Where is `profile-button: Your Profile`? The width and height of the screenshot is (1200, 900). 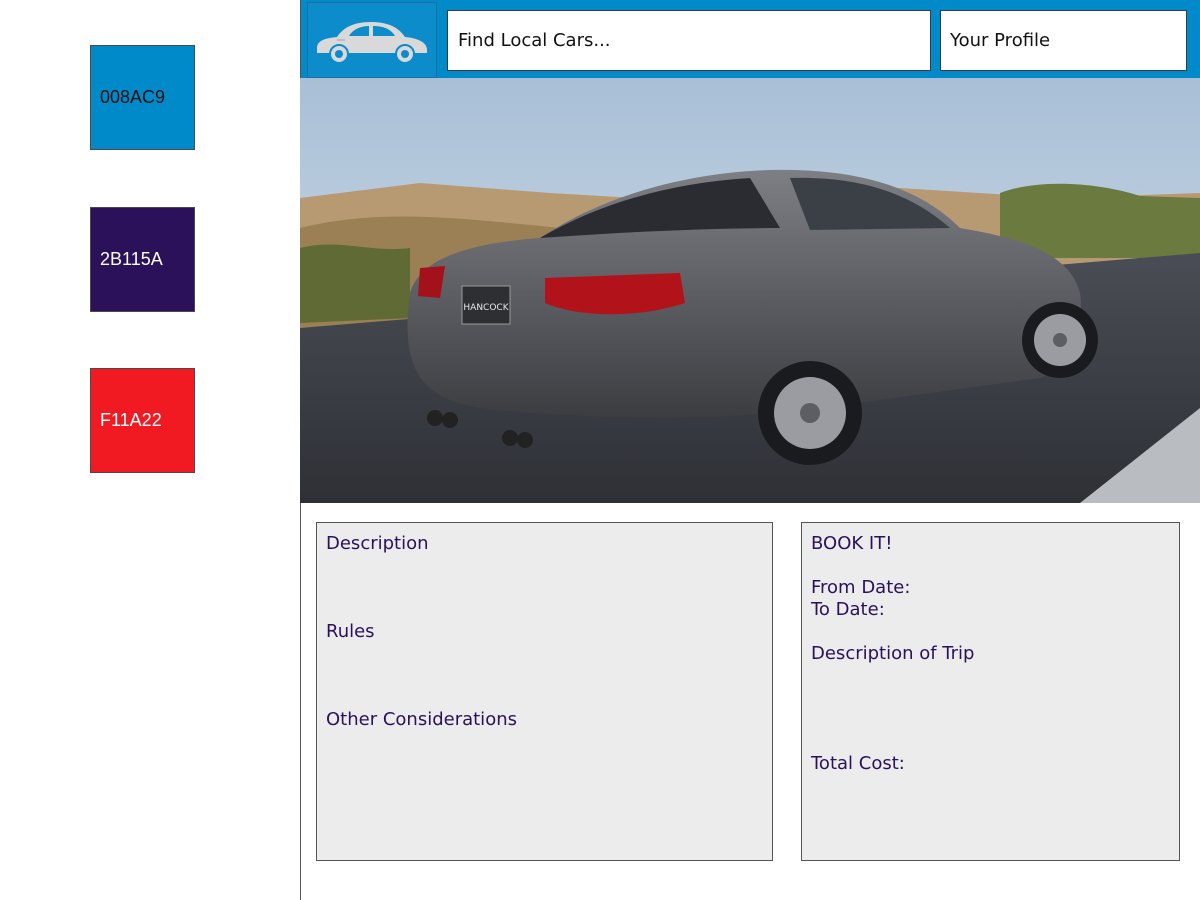
profile-button: Your Profile is located at coordinates (1063, 40).